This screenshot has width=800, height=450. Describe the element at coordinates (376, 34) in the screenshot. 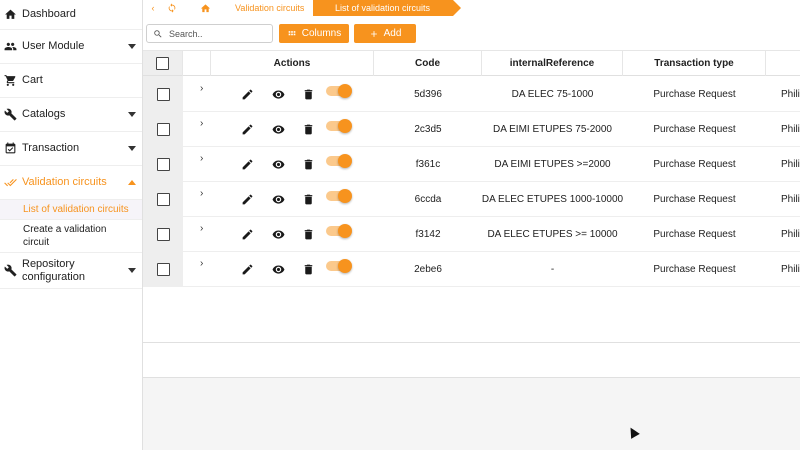

I see `plus-icon` at that location.